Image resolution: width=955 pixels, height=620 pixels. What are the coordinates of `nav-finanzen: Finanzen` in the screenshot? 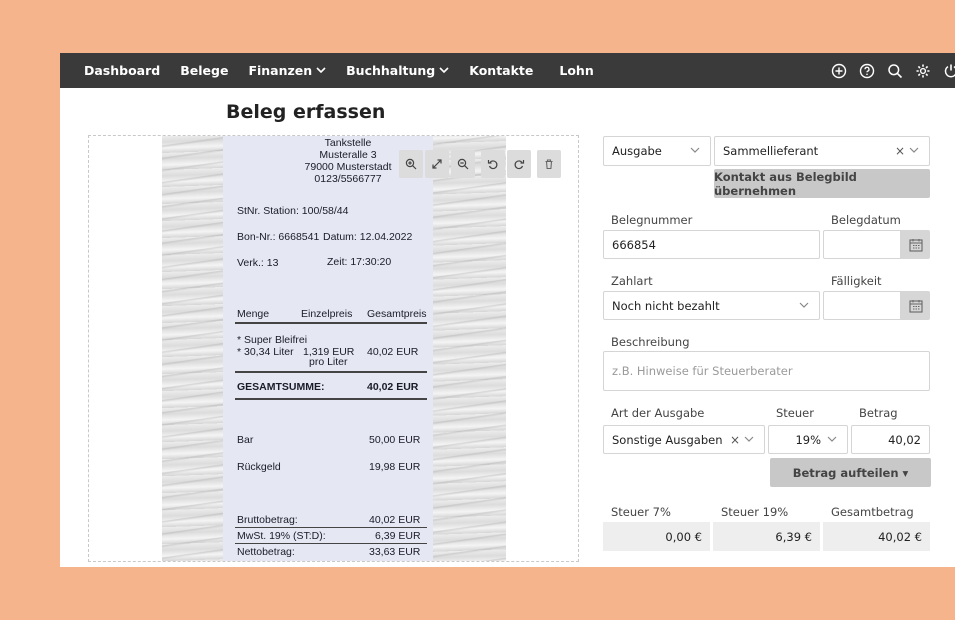 It's located at (287, 70).